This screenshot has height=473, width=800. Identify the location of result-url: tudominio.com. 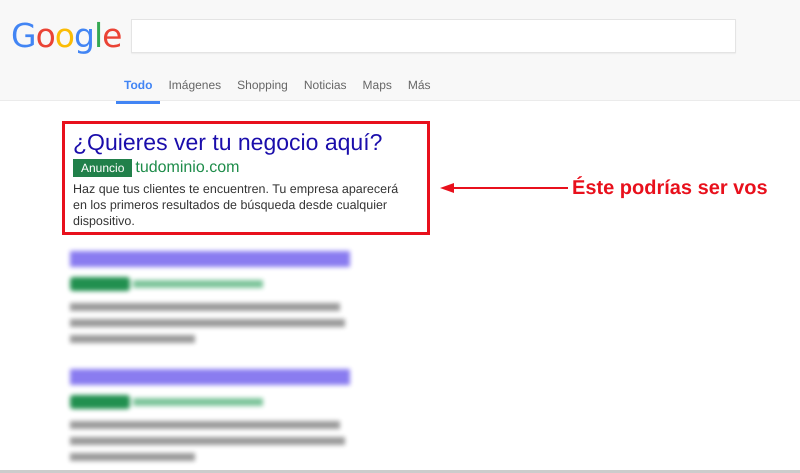
(187, 168).